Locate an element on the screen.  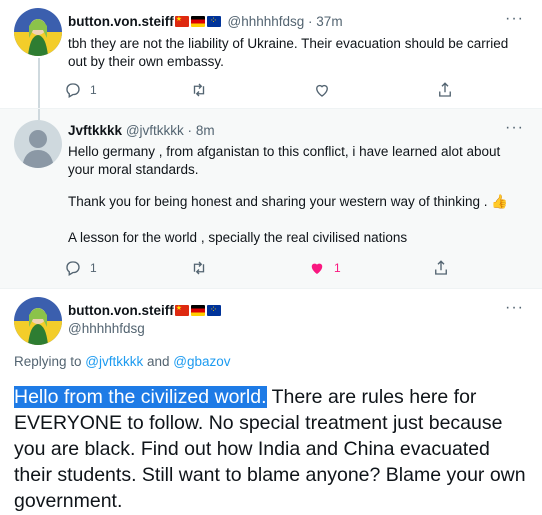
display-name: Jvftkkkk is located at coordinates (95, 130).